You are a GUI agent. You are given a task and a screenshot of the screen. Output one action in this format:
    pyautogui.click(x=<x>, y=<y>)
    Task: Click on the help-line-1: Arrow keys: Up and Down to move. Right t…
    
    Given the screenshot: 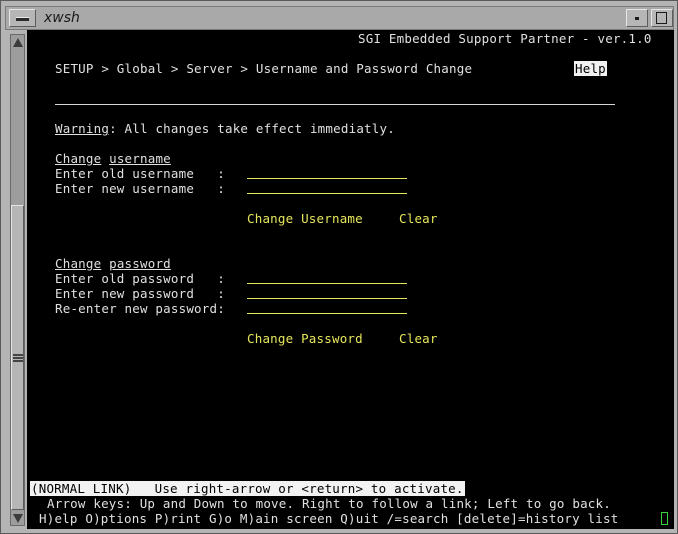 What is the action you would take?
    pyautogui.click(x=329, y=503)
    